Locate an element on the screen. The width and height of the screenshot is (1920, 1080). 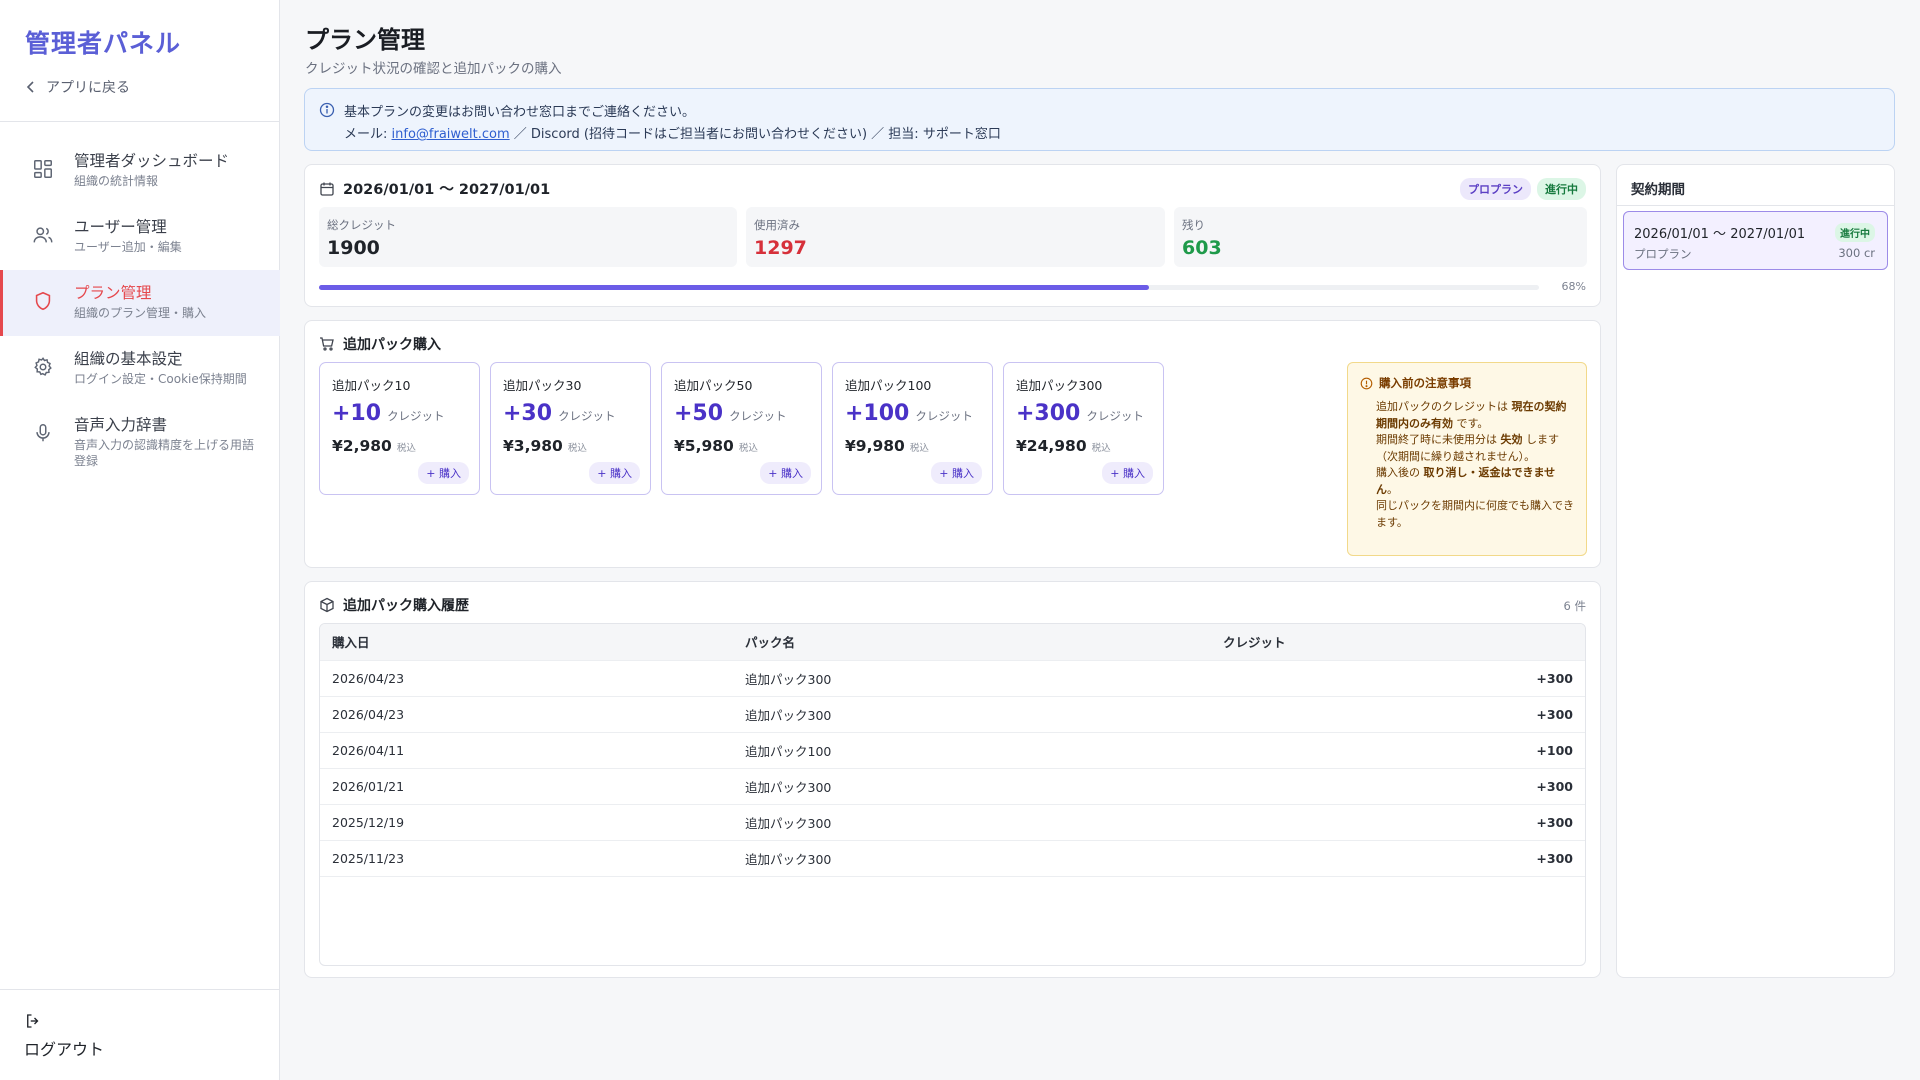
pack-card: 追加パック30 +30 クレジット ¥3,980 税込 + 購入 is located at coordinates (570, 428).